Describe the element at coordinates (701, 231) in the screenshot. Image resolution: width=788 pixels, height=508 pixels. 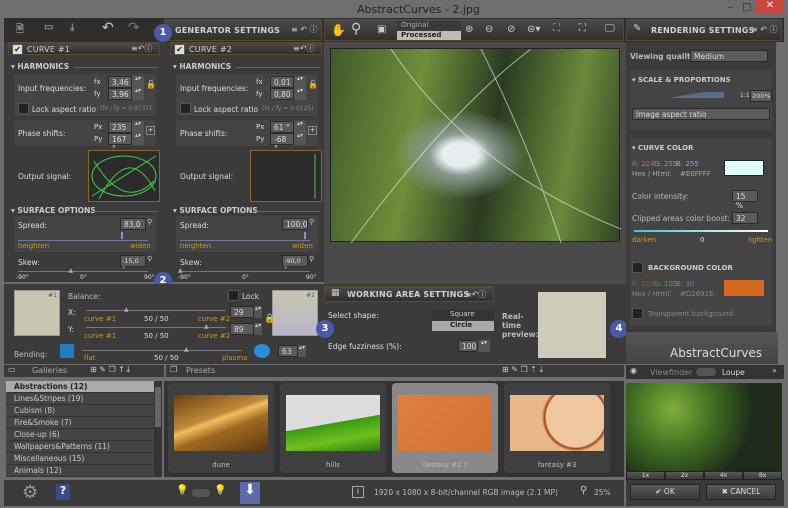
I see `boost-slider` at that location.